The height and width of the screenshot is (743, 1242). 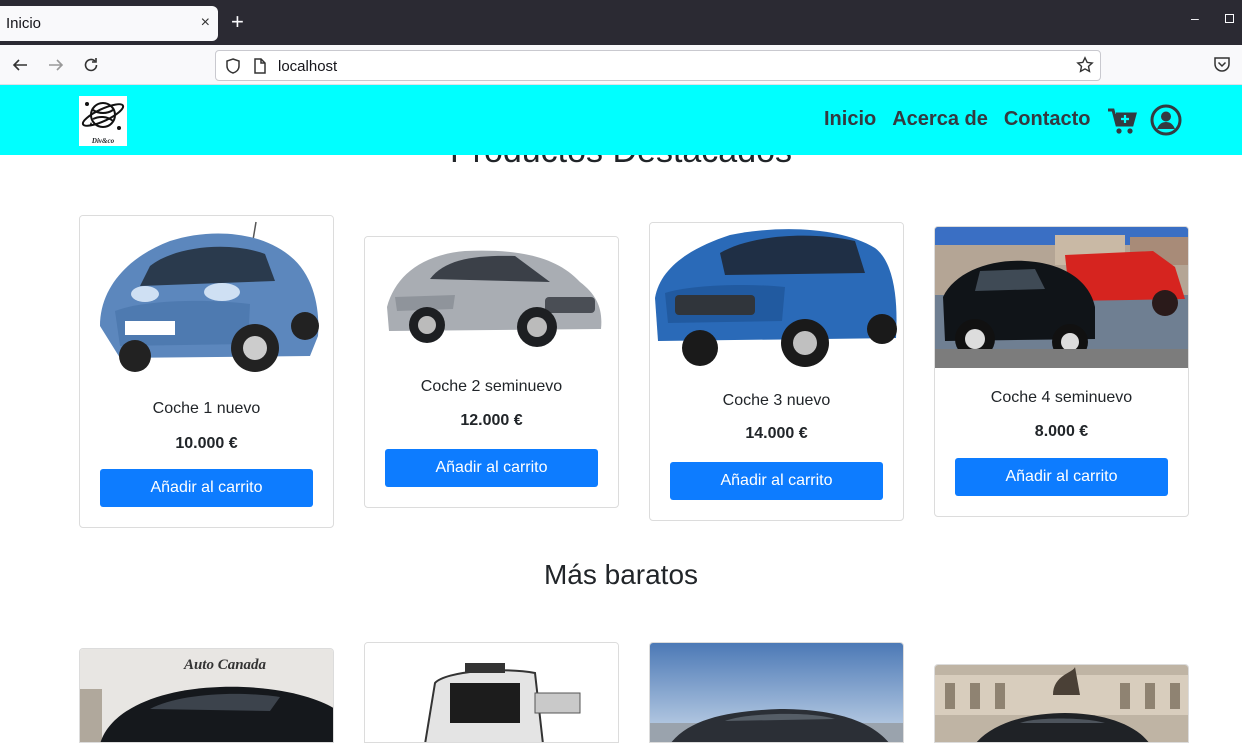 What do you see at coordinates (850, 119) in the screenshot?
I see `menu-item-inicio: Inicio` at bounding box center [850, 119].